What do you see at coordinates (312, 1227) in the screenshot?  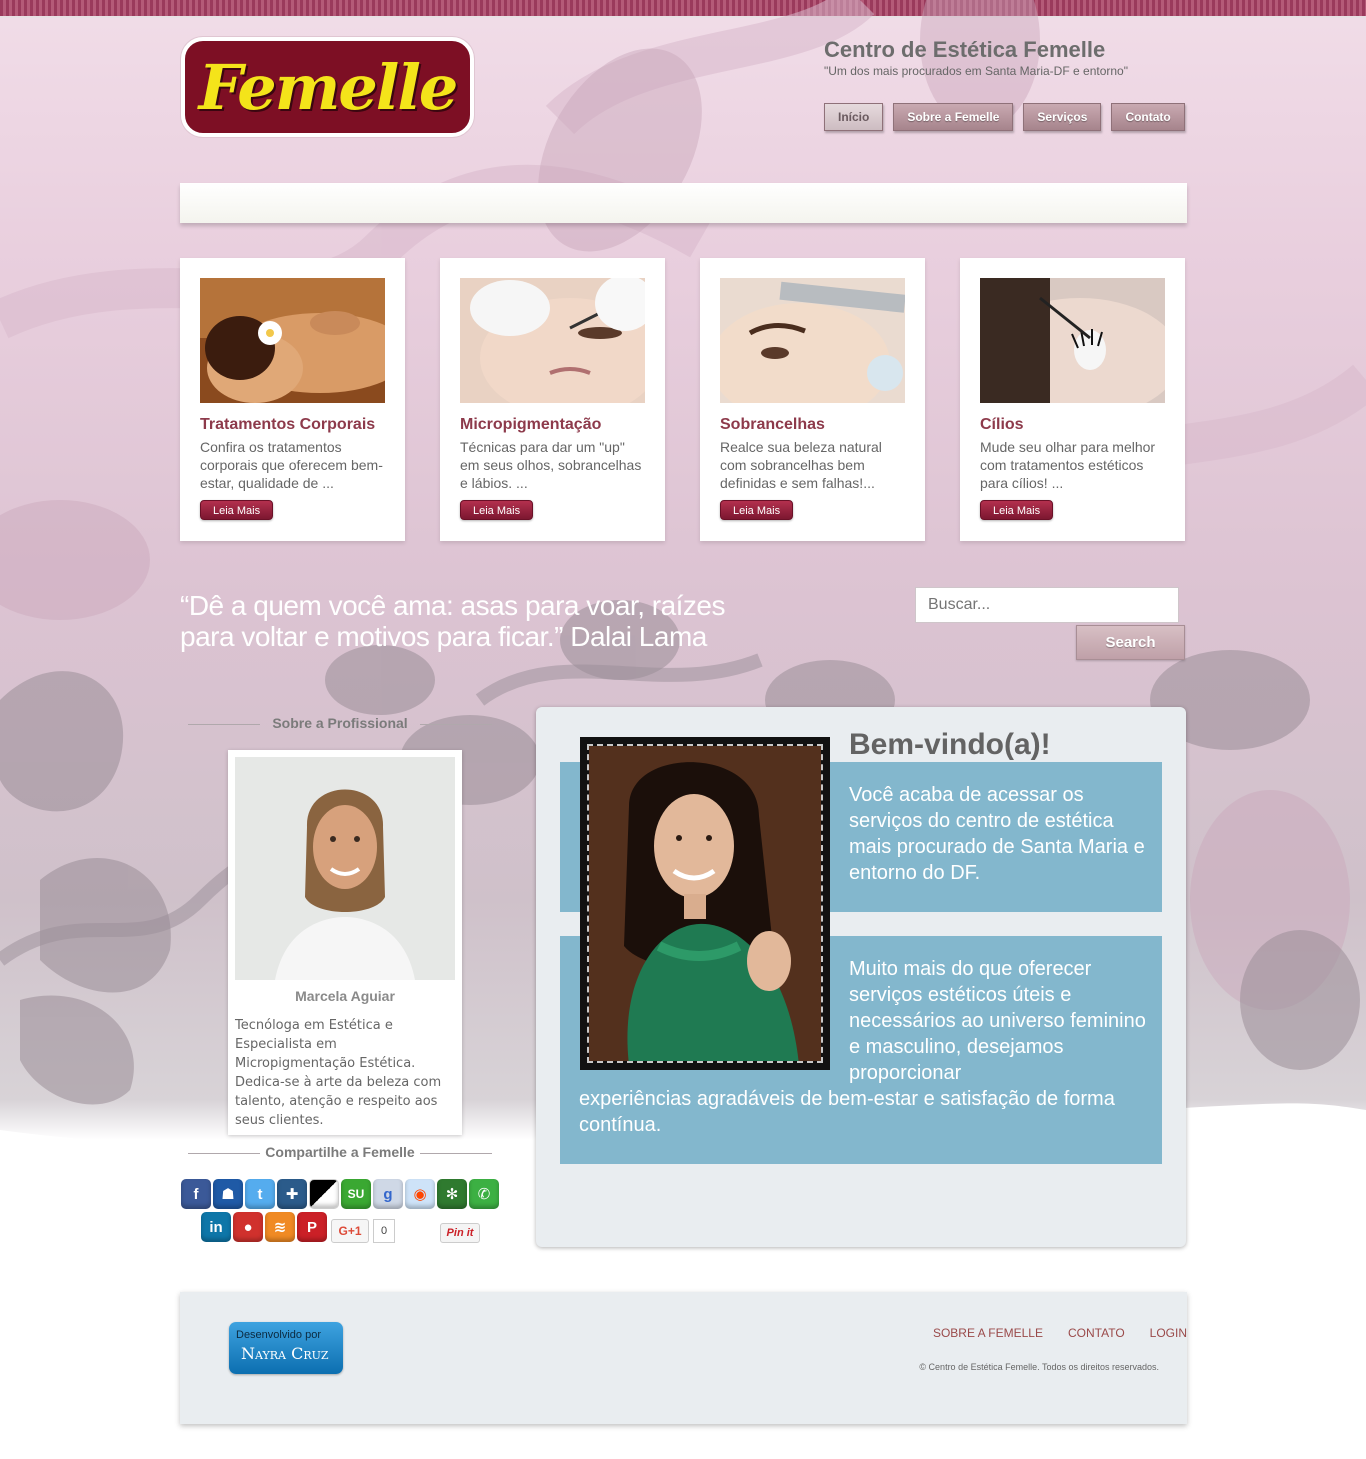 I see `pinterest-icon: P` at bounding box center [312, 1227].